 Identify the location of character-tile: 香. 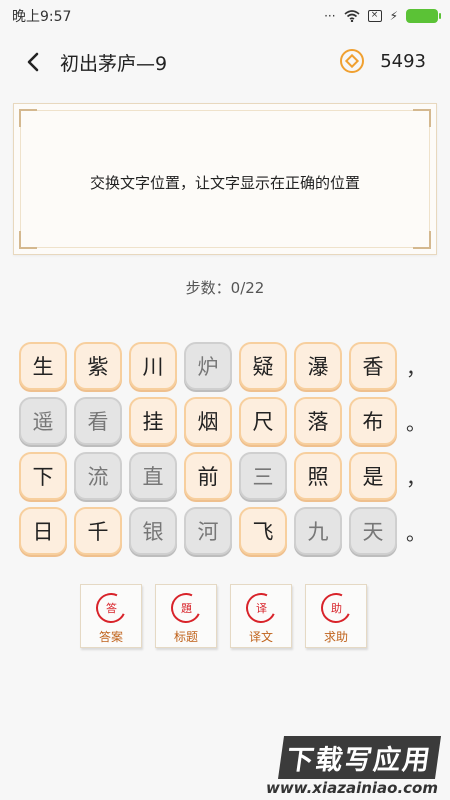
(373, 366).